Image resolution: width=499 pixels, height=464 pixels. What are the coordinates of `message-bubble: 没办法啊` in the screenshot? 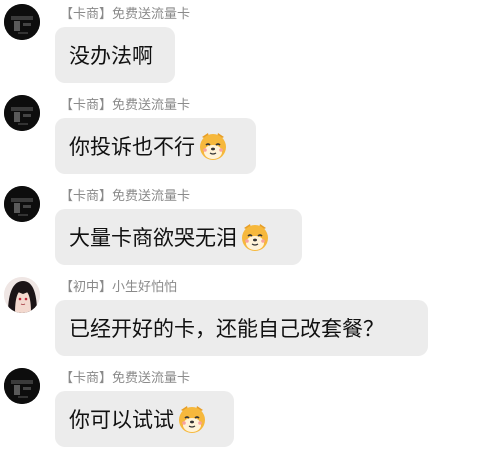 It's located at (115, 55).